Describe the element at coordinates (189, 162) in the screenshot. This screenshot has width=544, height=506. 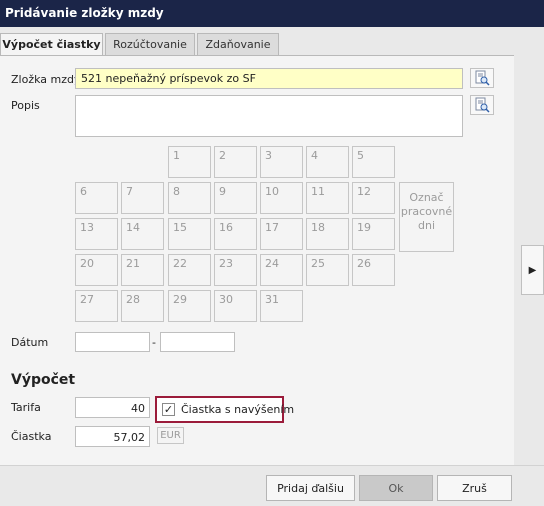
I see `calendar-day: 1` at that location.